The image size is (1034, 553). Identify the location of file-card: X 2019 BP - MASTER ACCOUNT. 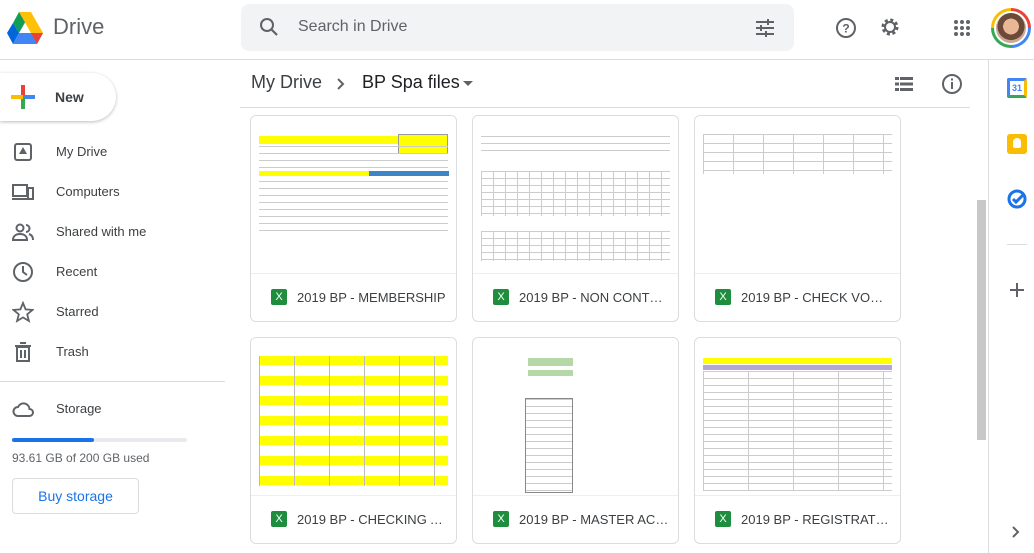
(575, 440).